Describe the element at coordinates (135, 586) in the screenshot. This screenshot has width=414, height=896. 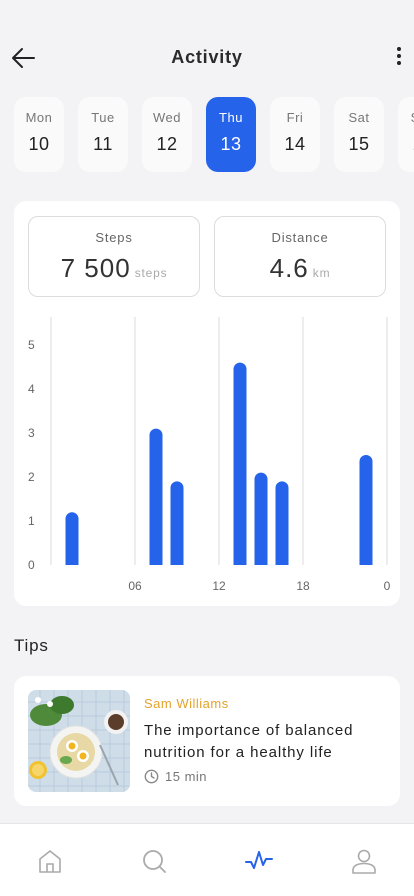
I see `x-tick-label: 06` at that location.